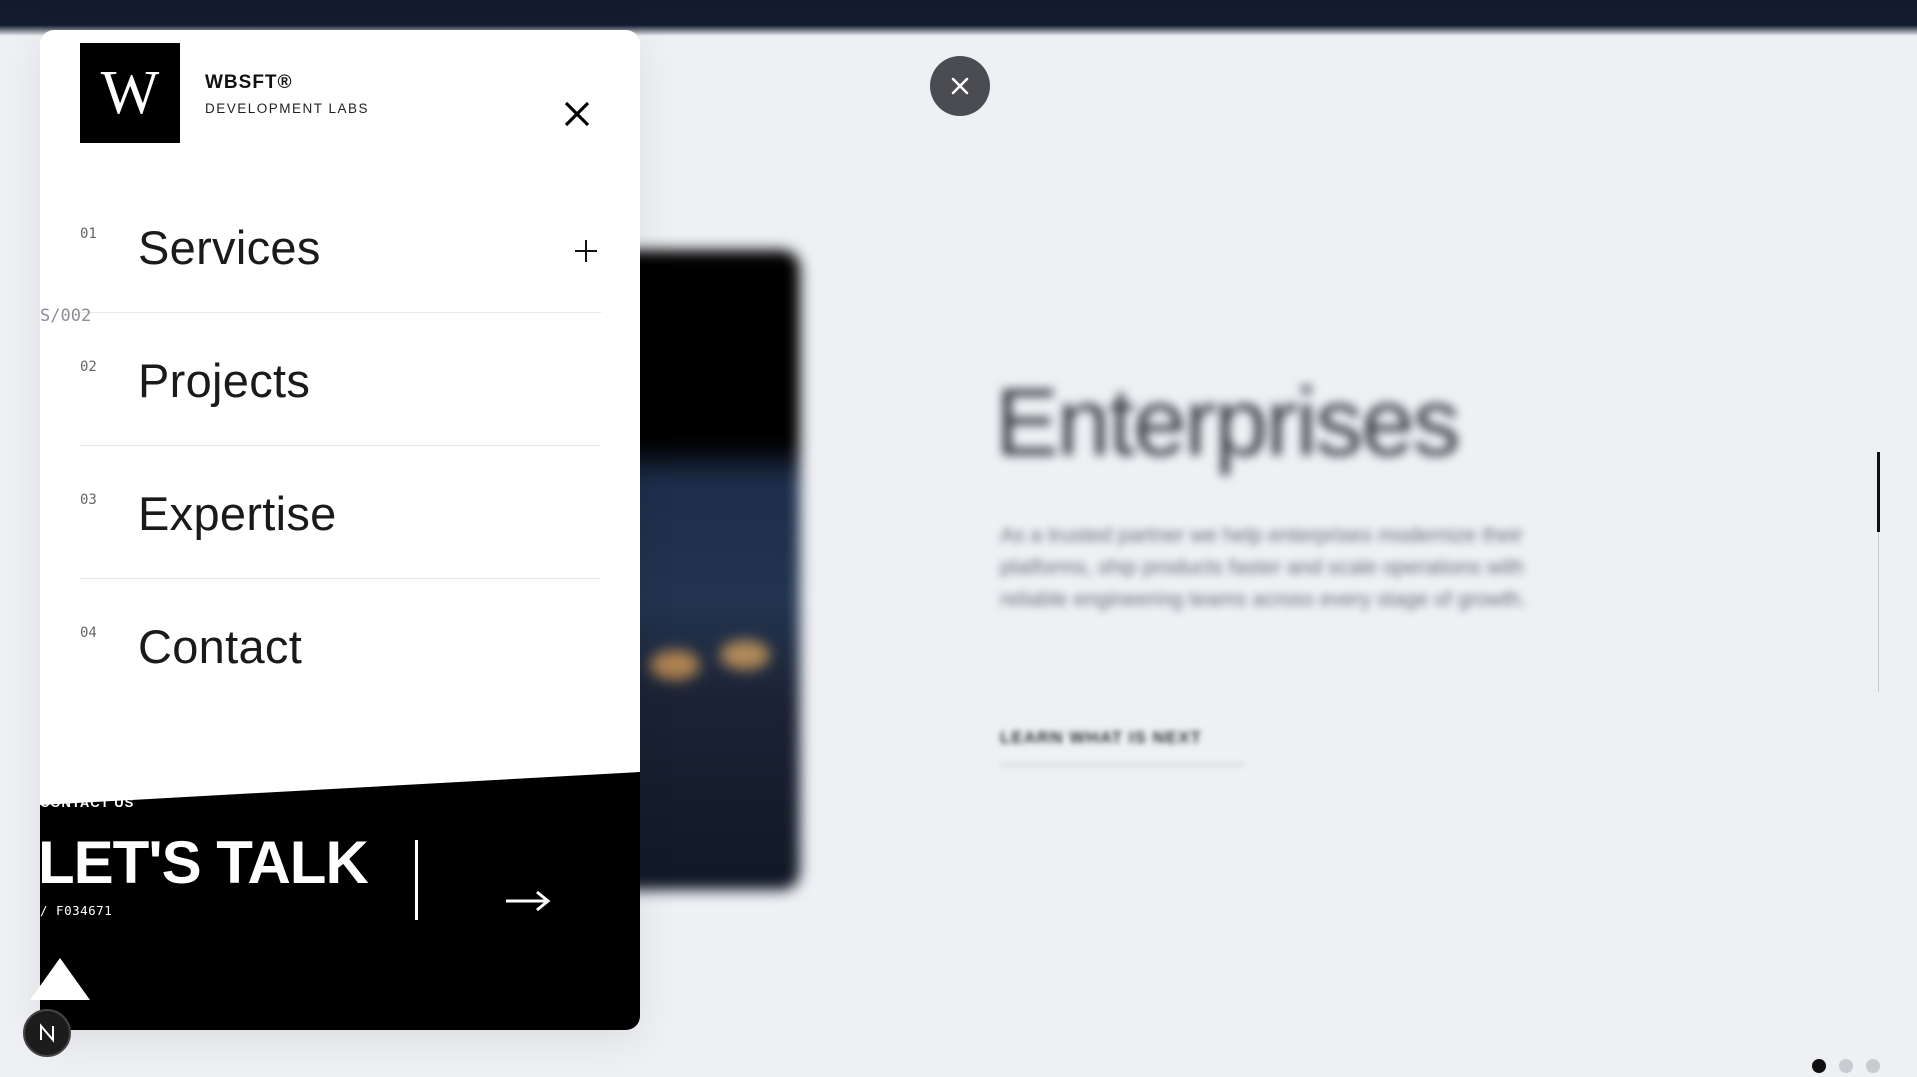 The height and width of the screenshot is (1077, 1917). What do you see at coordinates (229, 247) in the screenshot?
I see `menu-item-label: Services` at bounding box center [229, 247].